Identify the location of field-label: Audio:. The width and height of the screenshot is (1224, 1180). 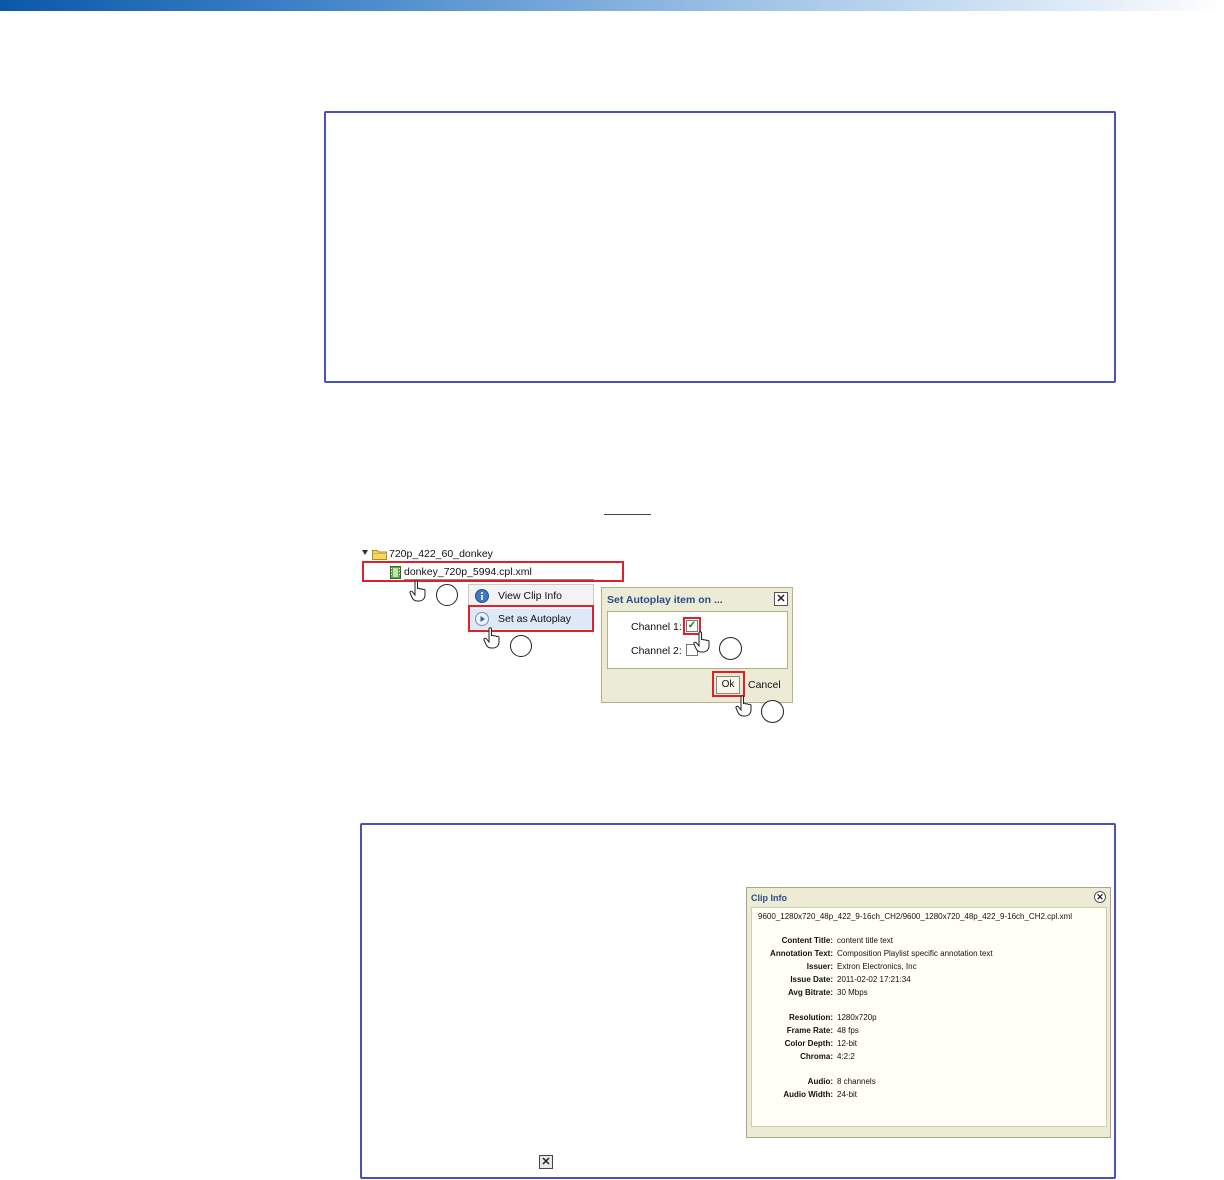
(820, 1081).